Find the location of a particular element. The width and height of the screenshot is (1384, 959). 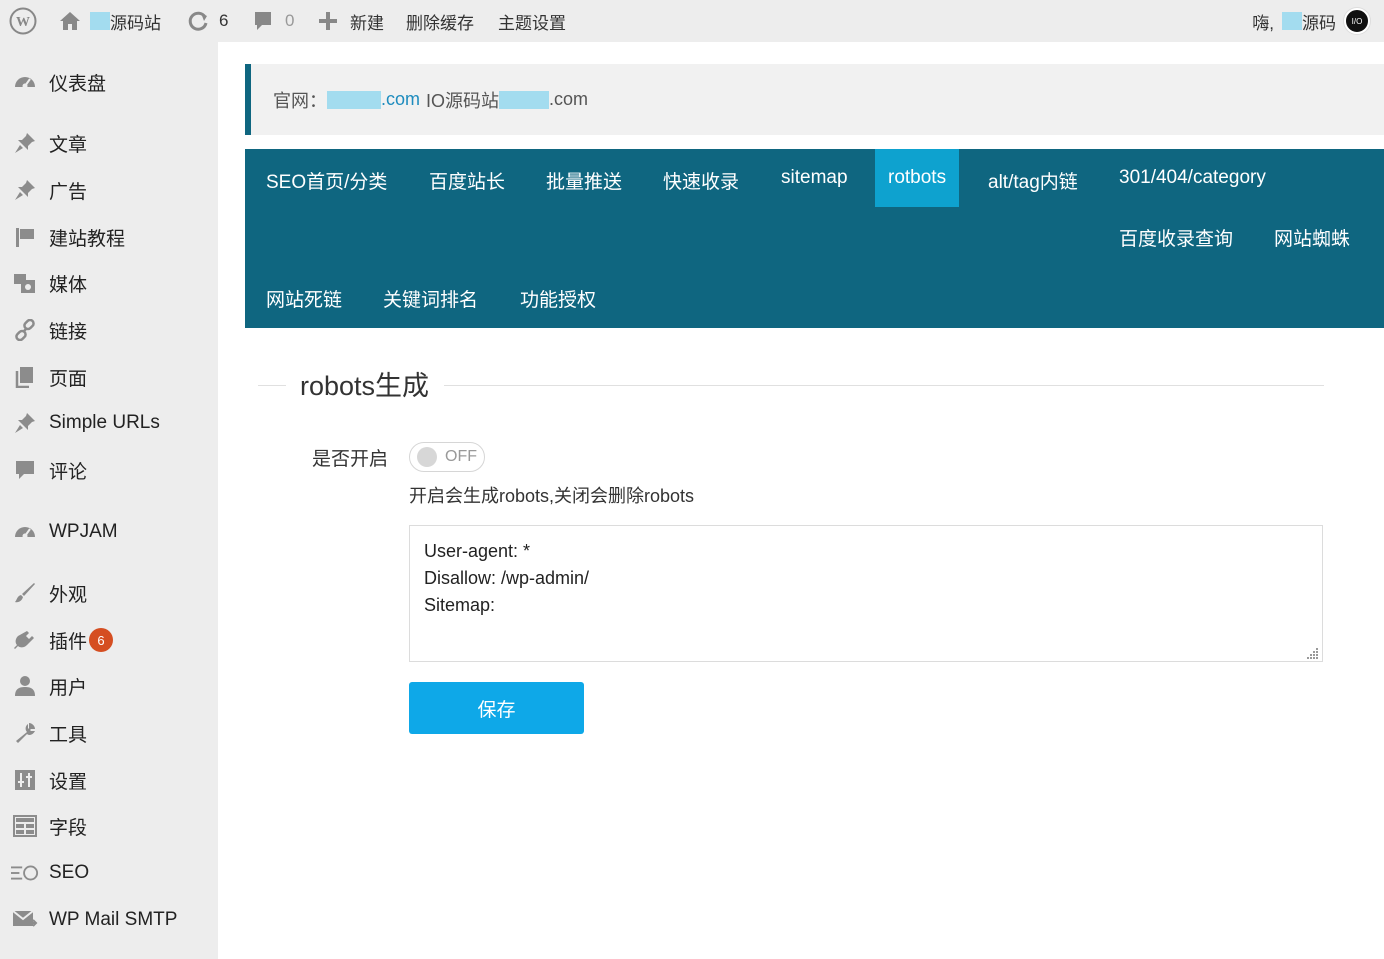

wrench-icon is located at coordinates (25, 733).